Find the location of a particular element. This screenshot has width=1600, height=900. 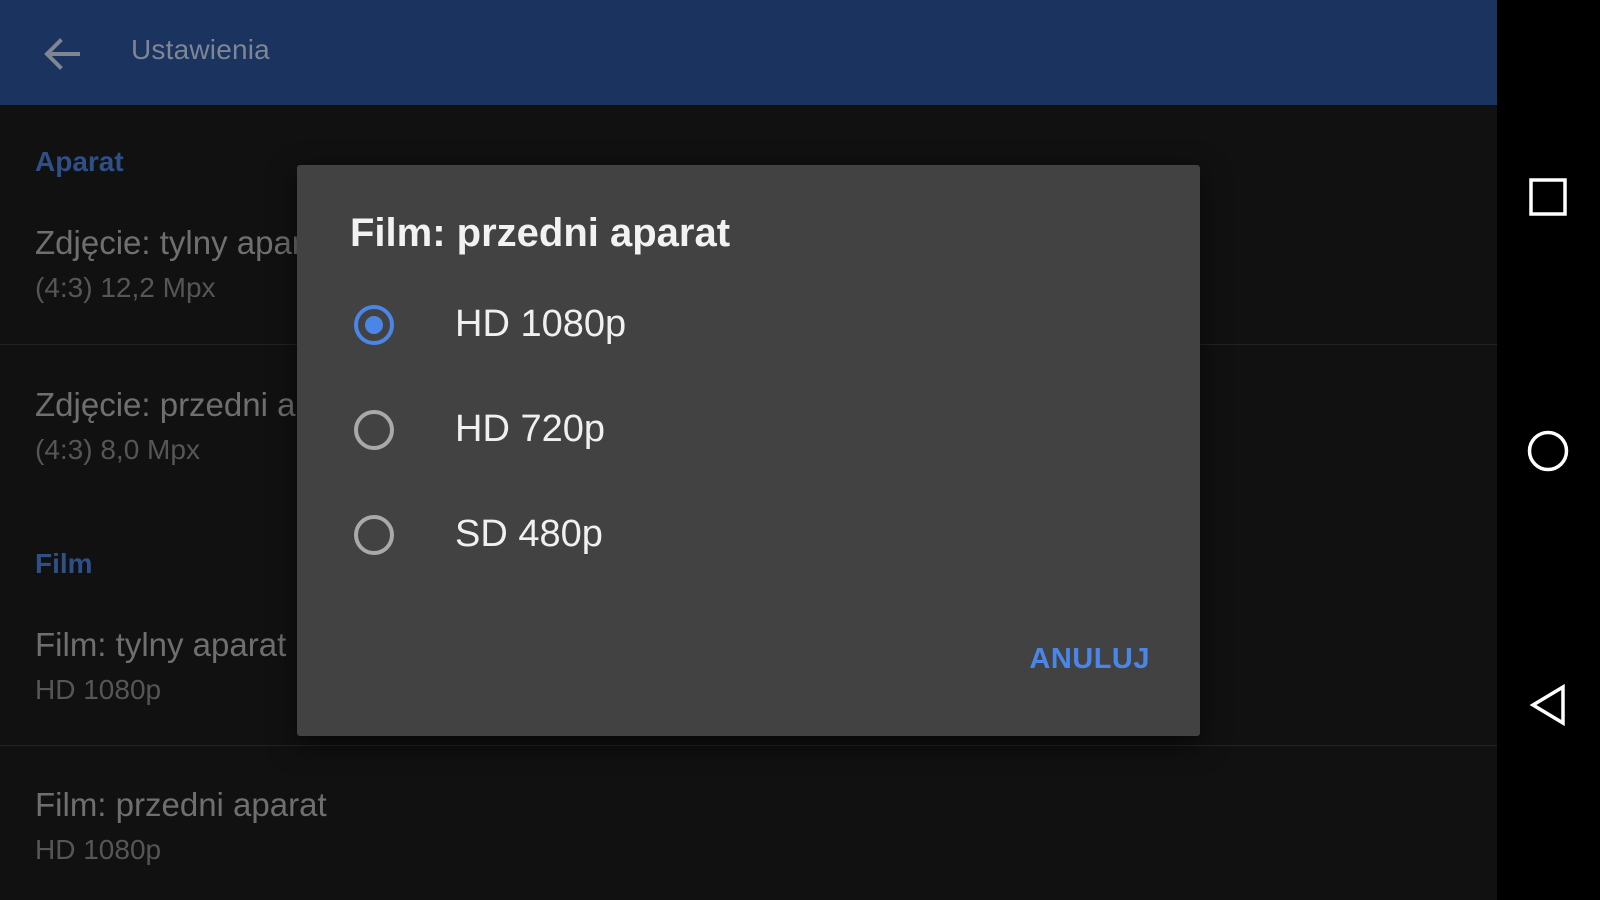

pref-summary: (4:3) 8,0 Mpx is located at coordinates (117, 449).